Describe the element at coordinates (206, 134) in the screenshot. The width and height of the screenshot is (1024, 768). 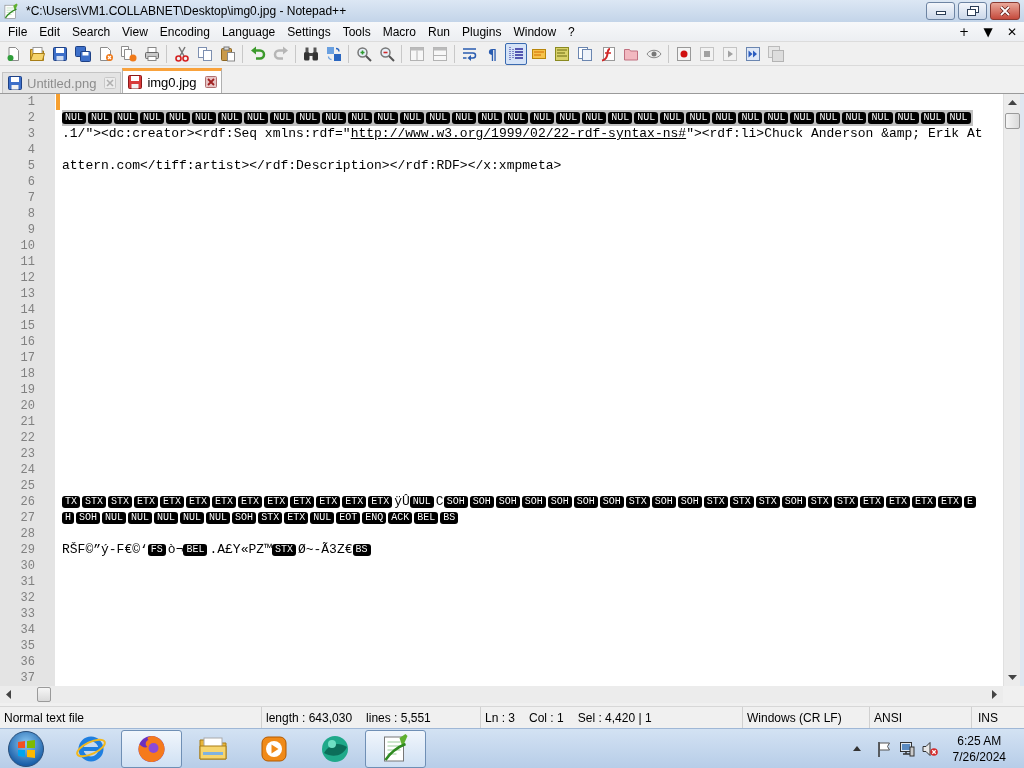
I see `code-text: .1/"><dc:creator><rdf:Seq xmlns:rdf="` at that location.